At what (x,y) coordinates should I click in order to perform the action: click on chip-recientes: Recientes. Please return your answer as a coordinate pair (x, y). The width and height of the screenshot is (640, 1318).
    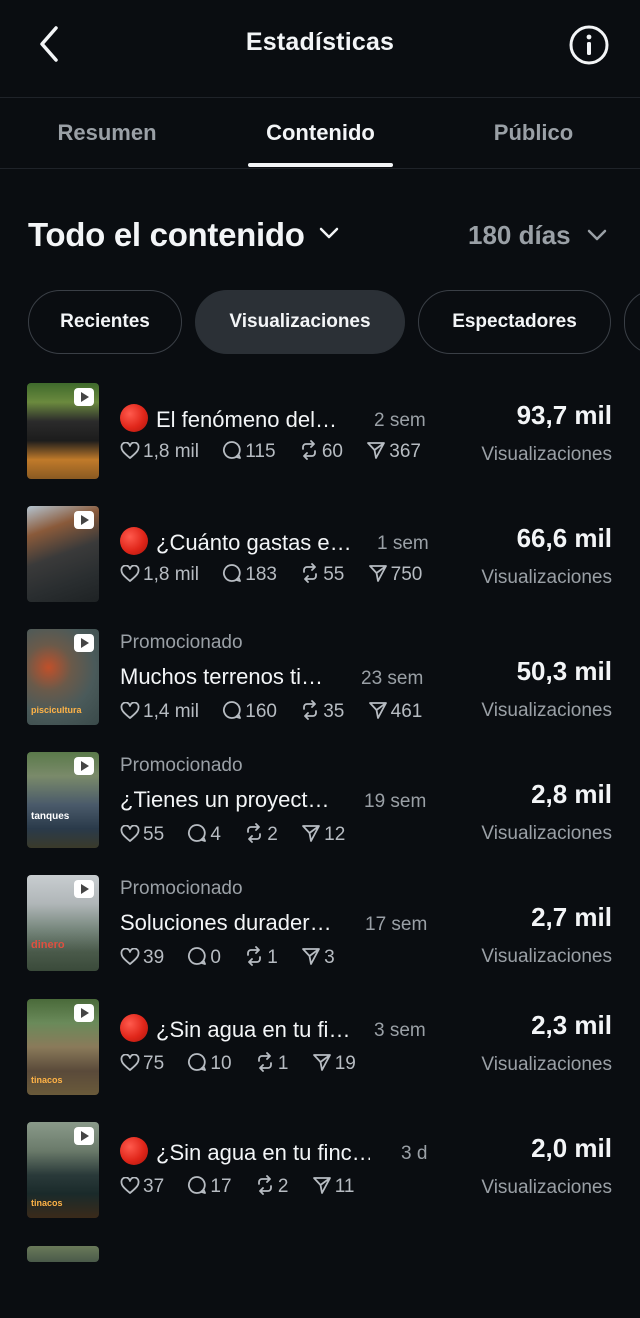
    Looking at the image, I should click on (105, 322).